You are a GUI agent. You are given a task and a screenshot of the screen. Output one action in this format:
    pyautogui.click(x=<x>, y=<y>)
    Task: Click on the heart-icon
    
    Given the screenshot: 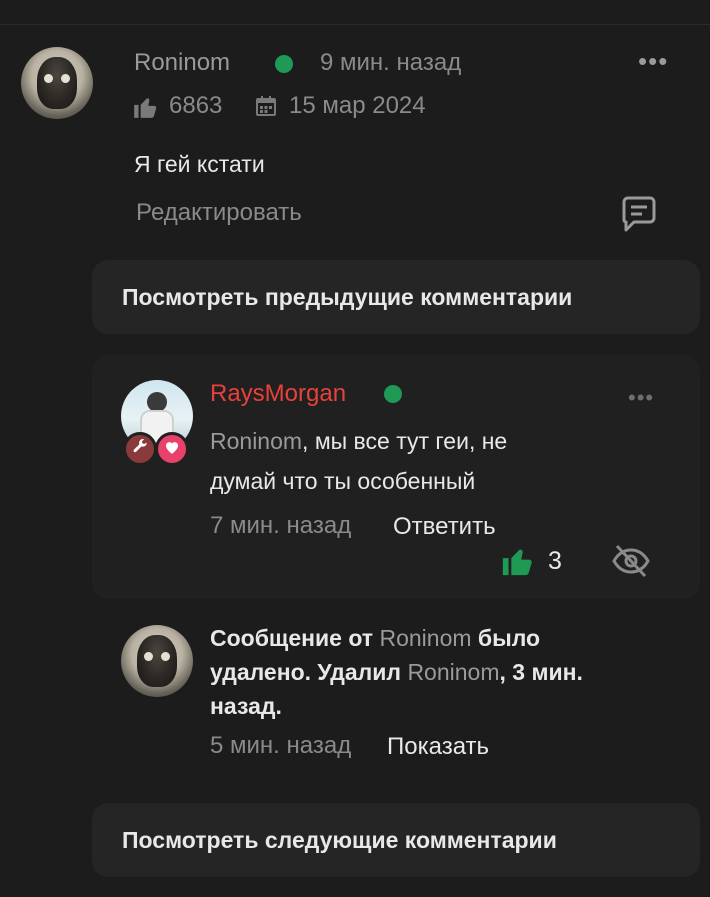 What is the action you would take?
    pyautogui.click(x=172, y=449)
    